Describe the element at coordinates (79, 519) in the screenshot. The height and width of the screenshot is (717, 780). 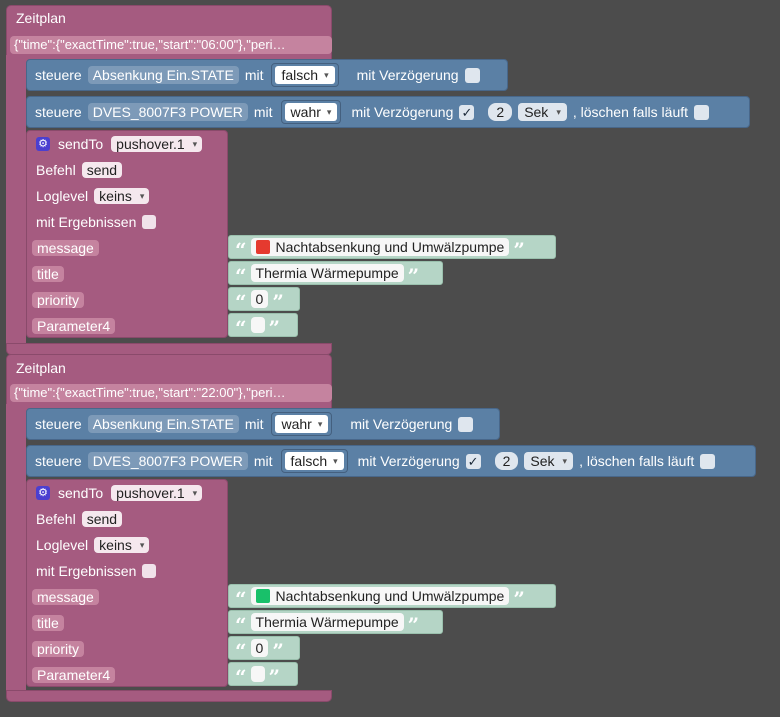
I see `befehl-row: Befehl send` at that location.